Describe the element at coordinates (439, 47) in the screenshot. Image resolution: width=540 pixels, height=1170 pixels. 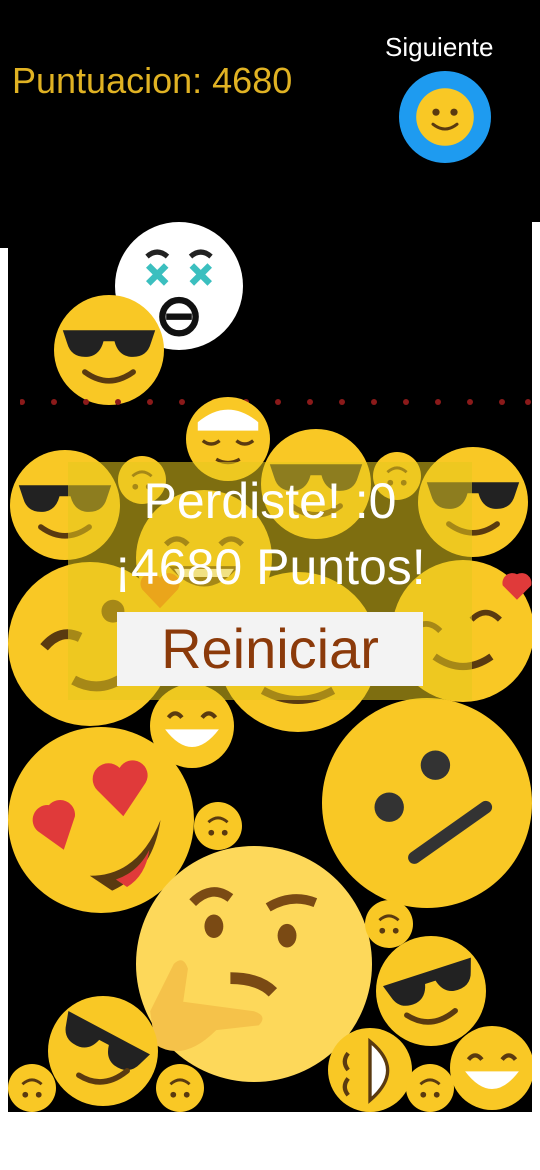
I see `next-label: Siguiente` at that location.